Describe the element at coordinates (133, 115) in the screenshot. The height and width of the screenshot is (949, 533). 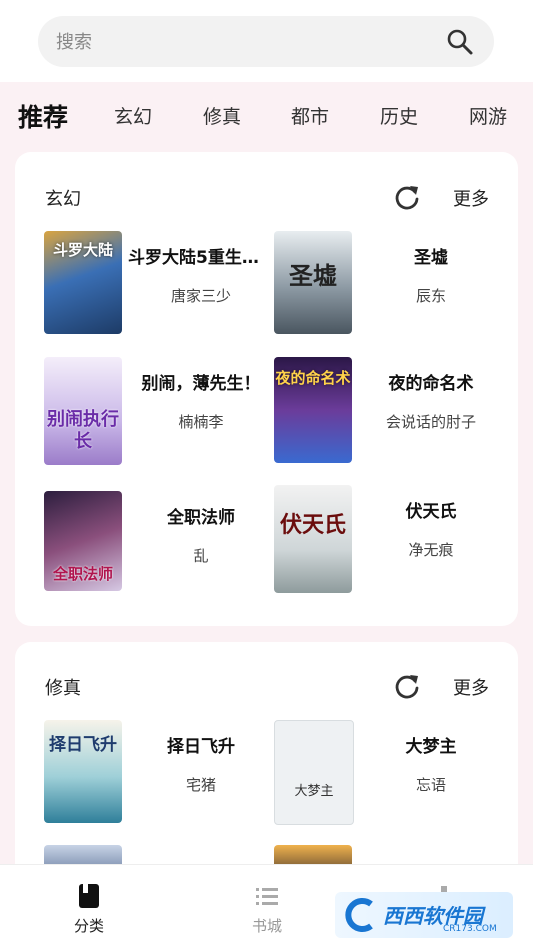
I see `tab-xuanhuan: 玄幻` at that location.